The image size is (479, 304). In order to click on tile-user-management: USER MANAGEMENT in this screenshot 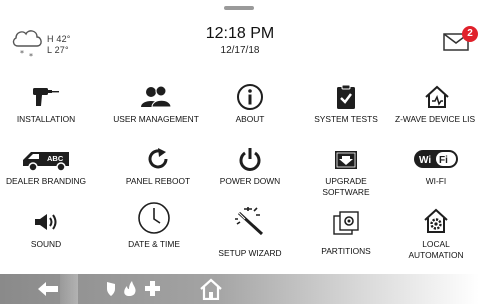, I will do `click(156, 105)`.